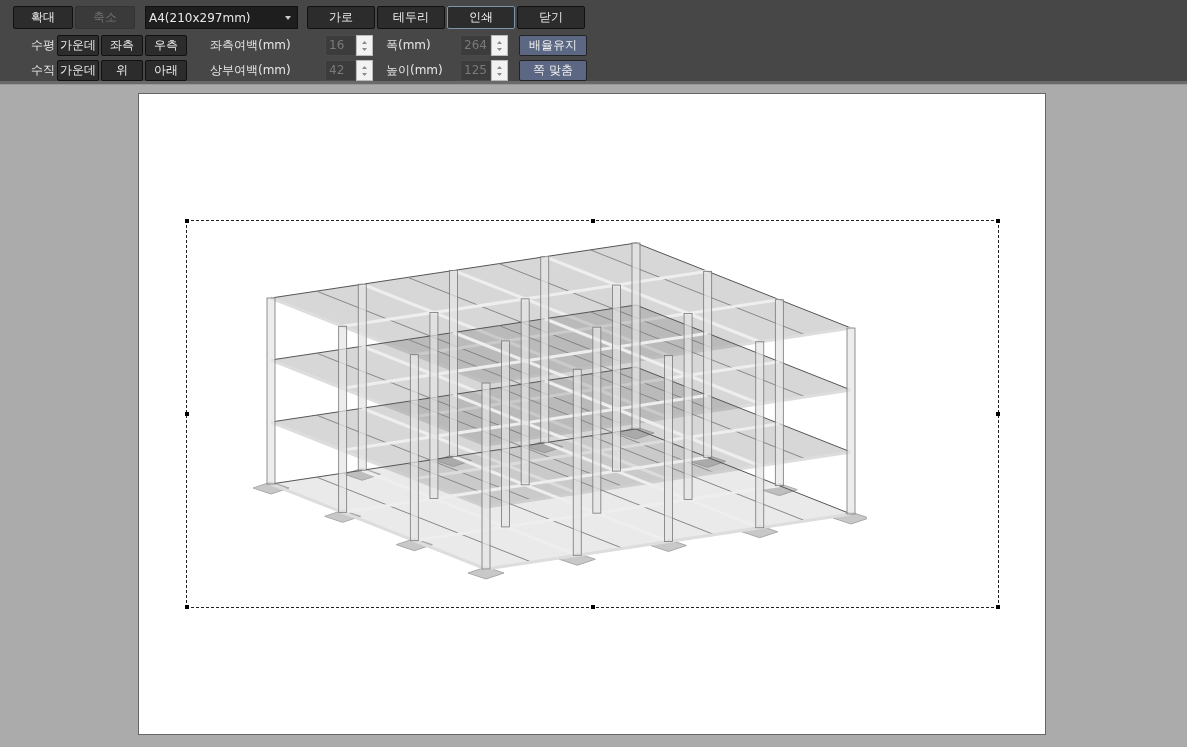 The image size is (1187, 747). I want to click on toolbar-button: 가로, so click(341, 17).